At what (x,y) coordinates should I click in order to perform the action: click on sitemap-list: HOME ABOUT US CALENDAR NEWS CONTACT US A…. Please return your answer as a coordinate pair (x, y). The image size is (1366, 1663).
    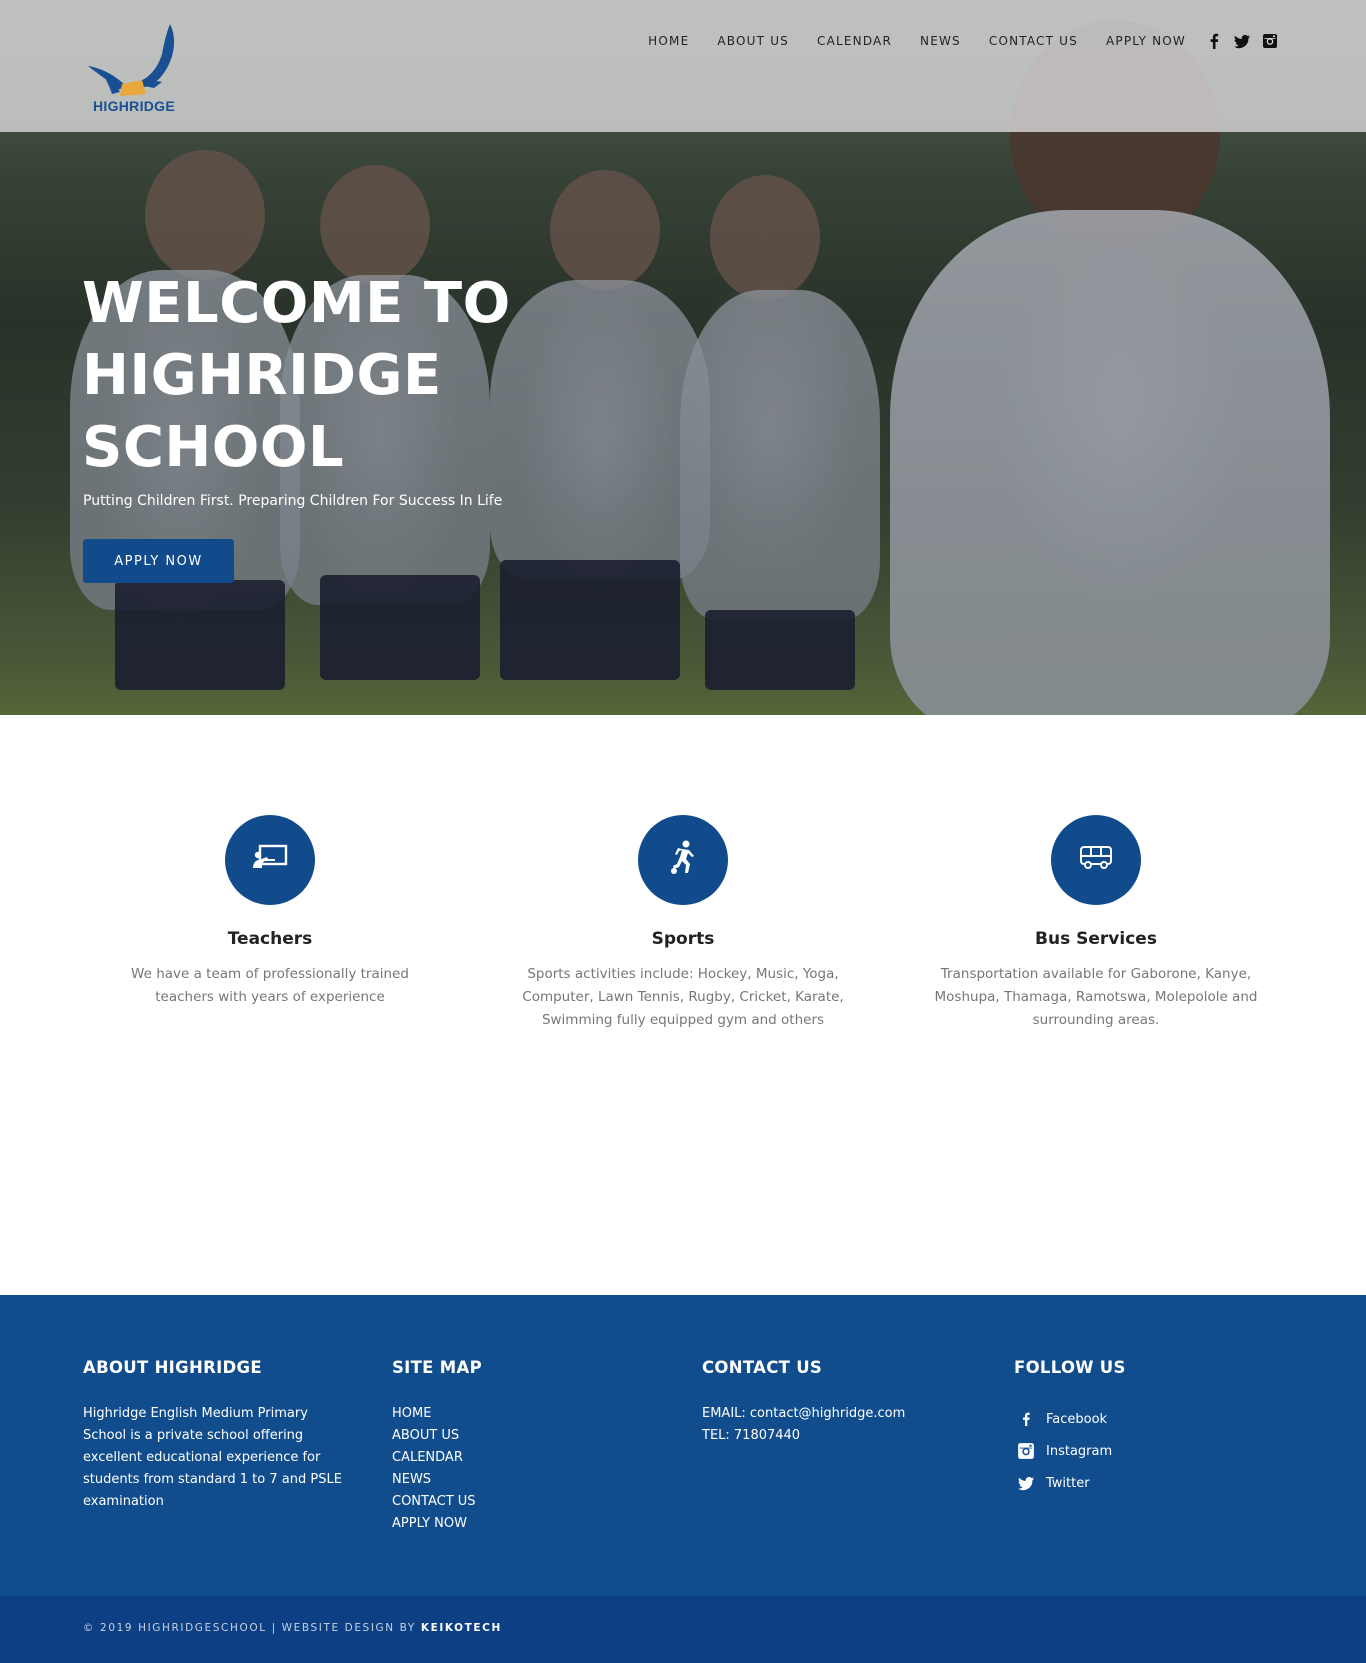
    Looking at the image, I should click on (502, 1469).